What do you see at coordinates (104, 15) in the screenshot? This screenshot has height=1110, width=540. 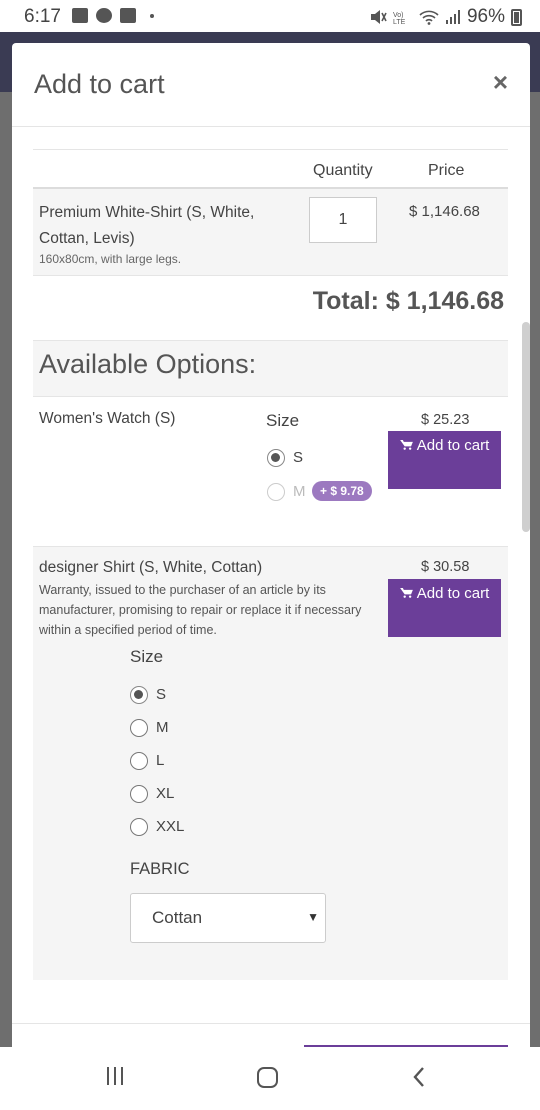 I see `whatsapp-icon` at bounding box center [104, 15].